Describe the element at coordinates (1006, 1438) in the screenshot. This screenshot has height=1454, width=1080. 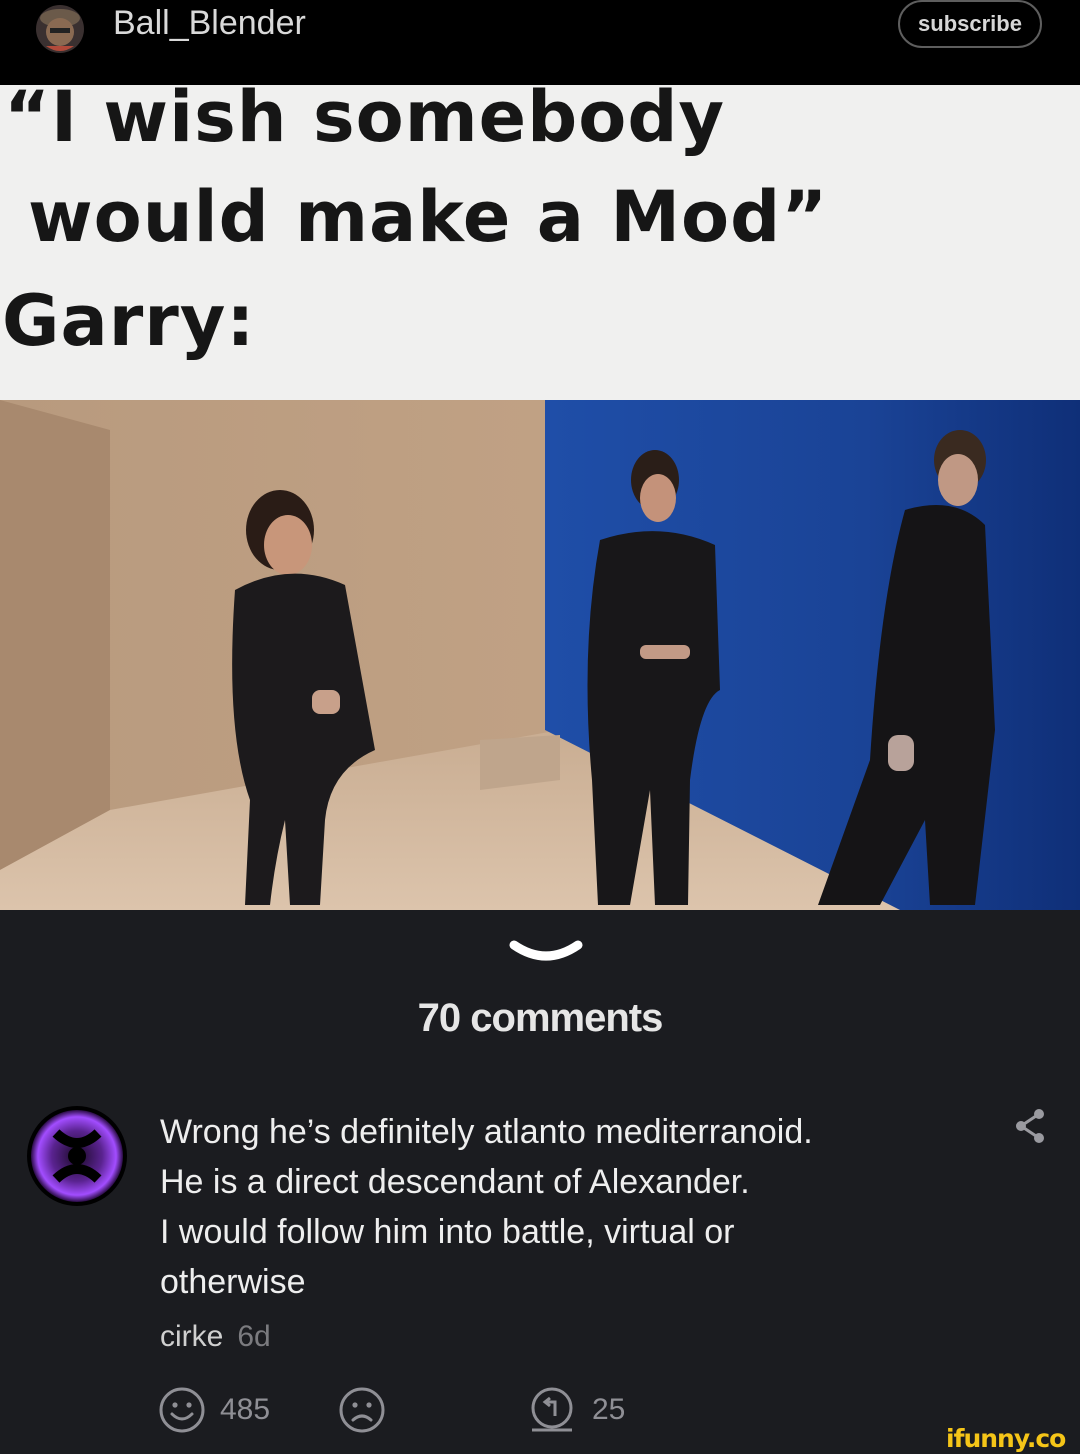
I see `ifunny-watermark: ifunny.co` at that location.